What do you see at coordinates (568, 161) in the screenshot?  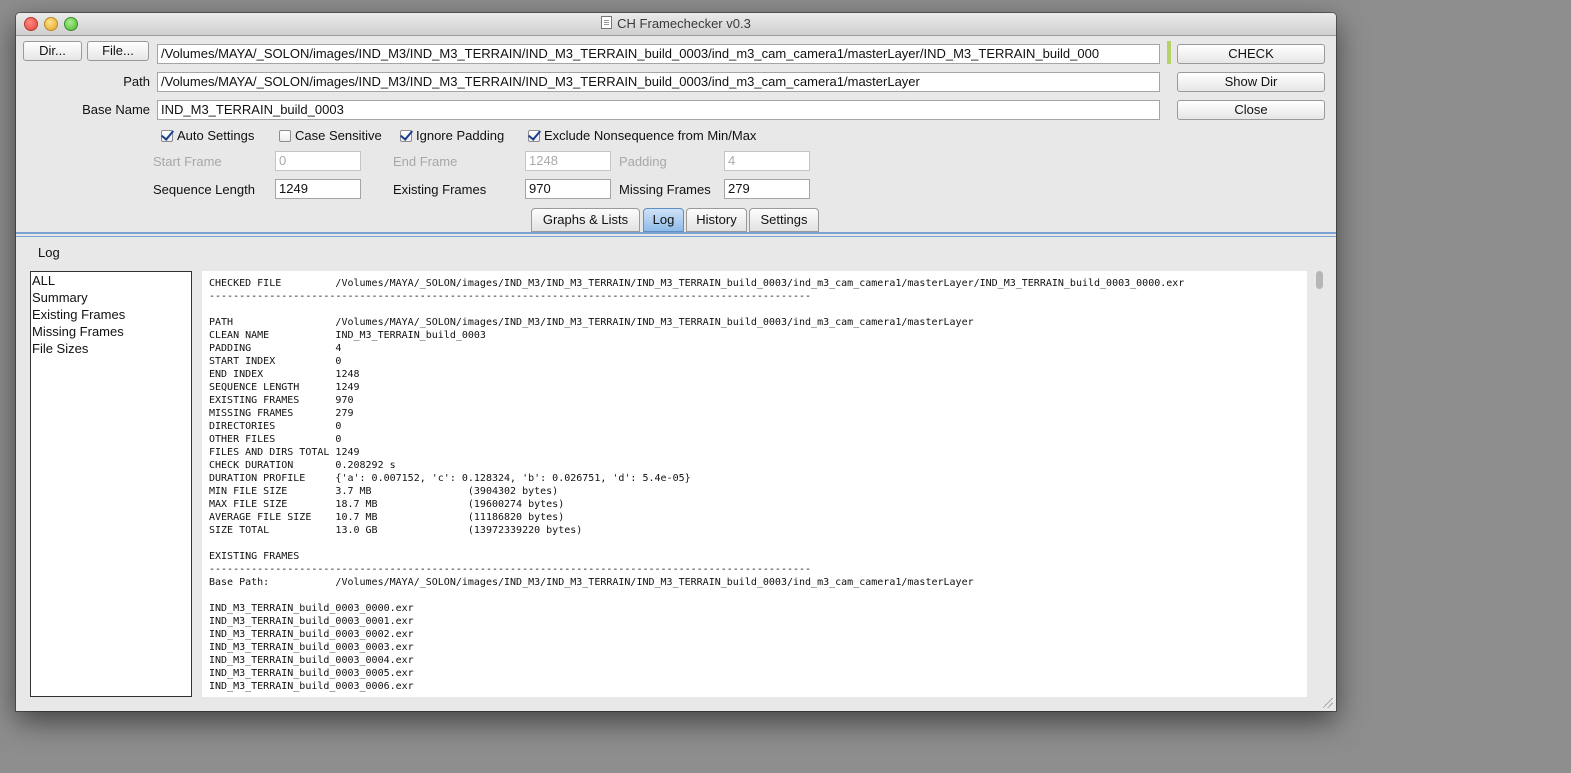 I see `end-frame-input: 1248` at bounding box center [568, 161].